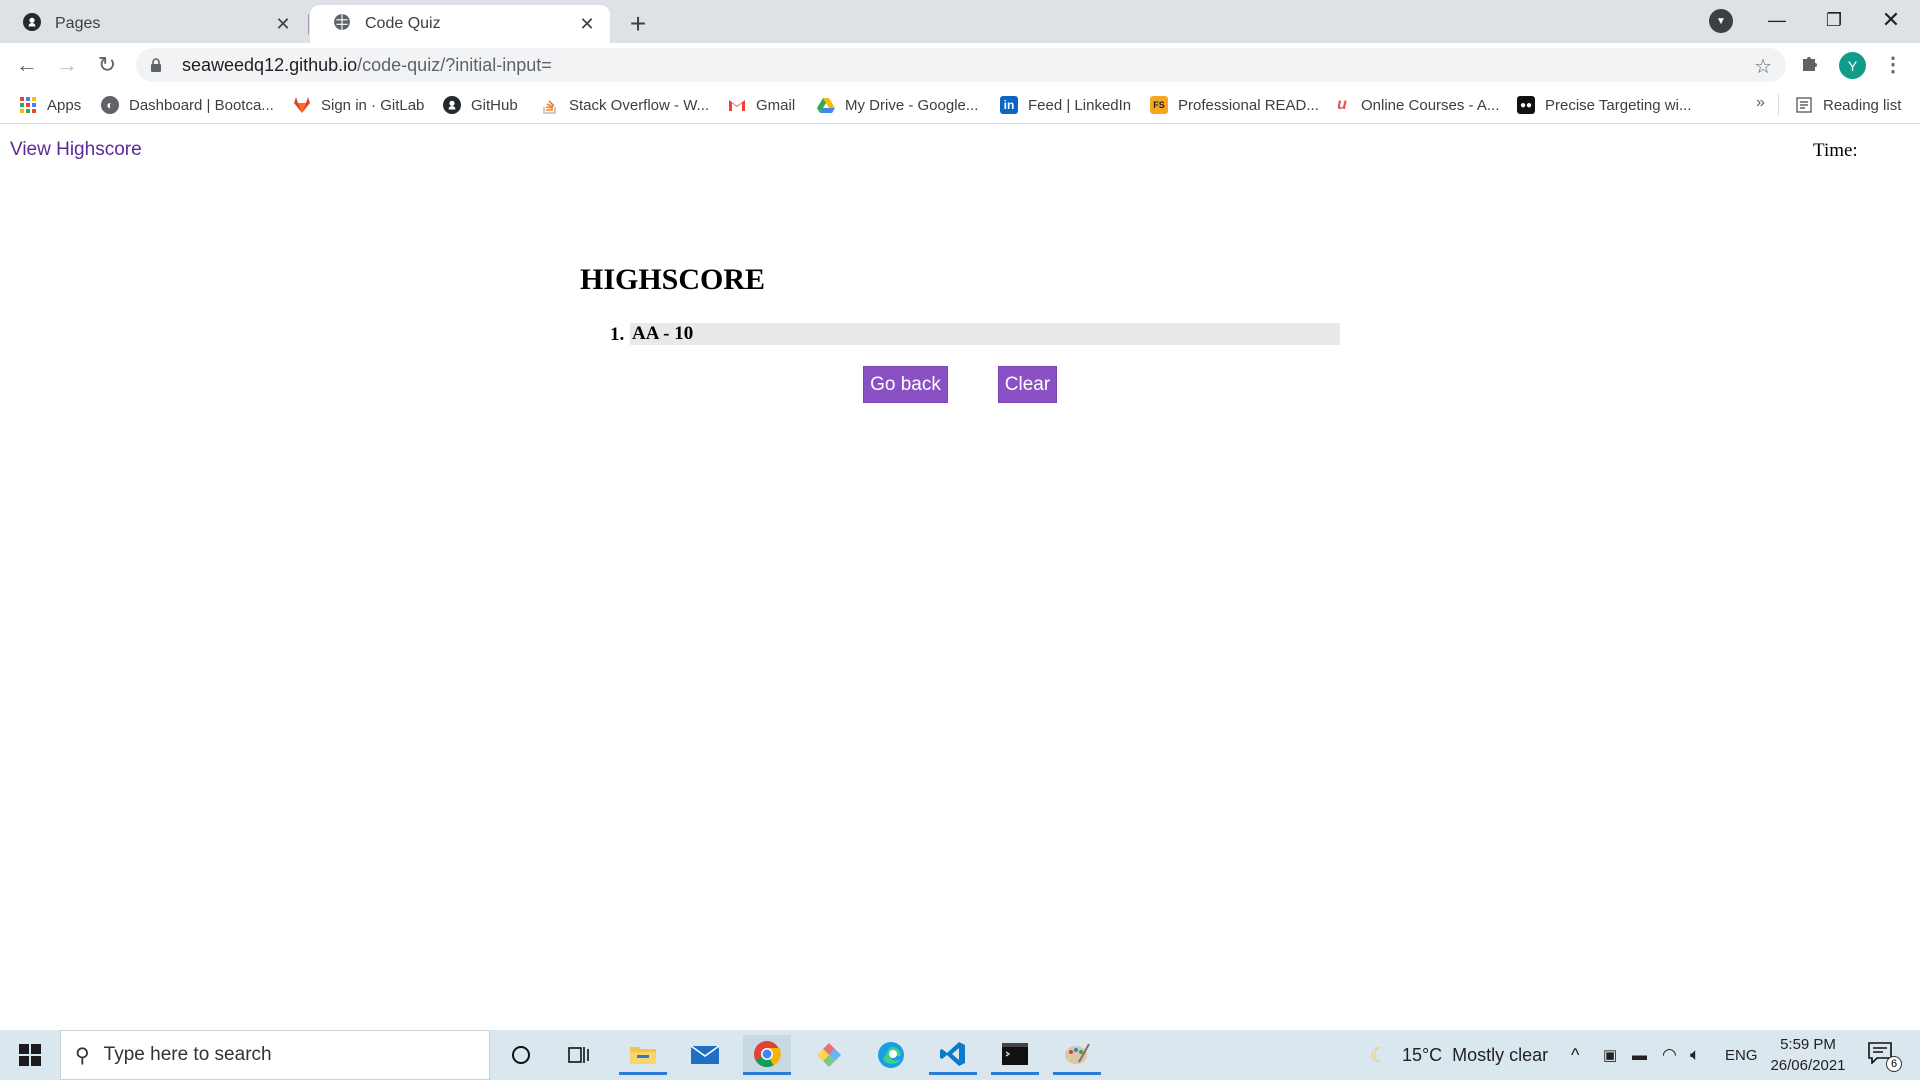 The height and width of the screenshot is (1080, 1920). What do you see at coordinates (1862, 105) in the screenshot?
I see `reading-list-label: Reading list` at bounding box center [1862, 105].